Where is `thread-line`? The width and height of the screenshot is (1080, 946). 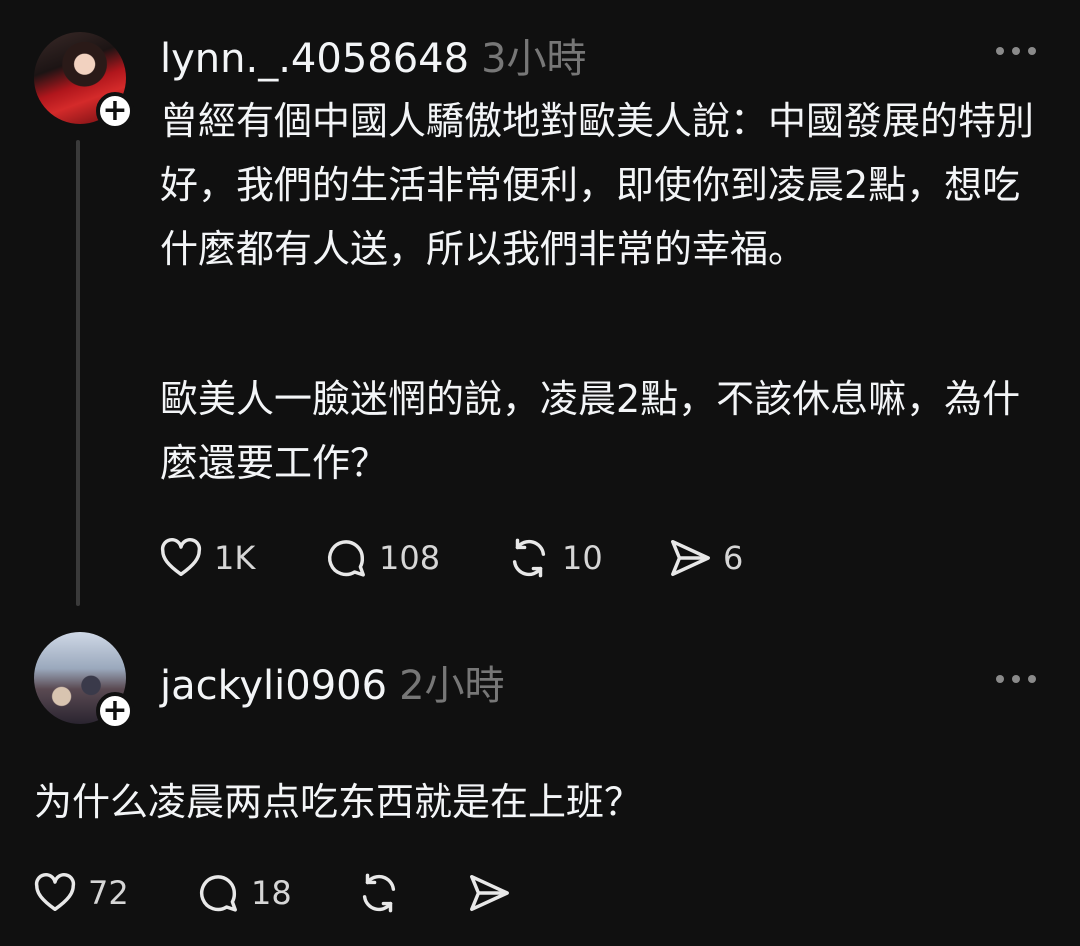 thread-line is located at coordinates (78, 373).